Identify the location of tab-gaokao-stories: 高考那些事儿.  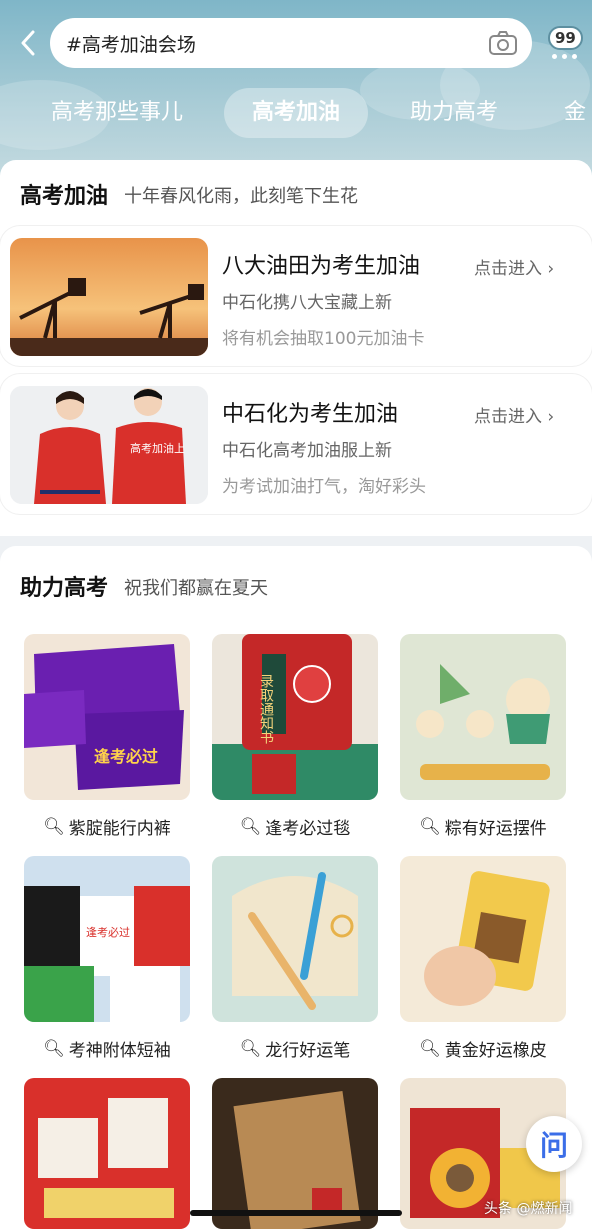
(117, 113).